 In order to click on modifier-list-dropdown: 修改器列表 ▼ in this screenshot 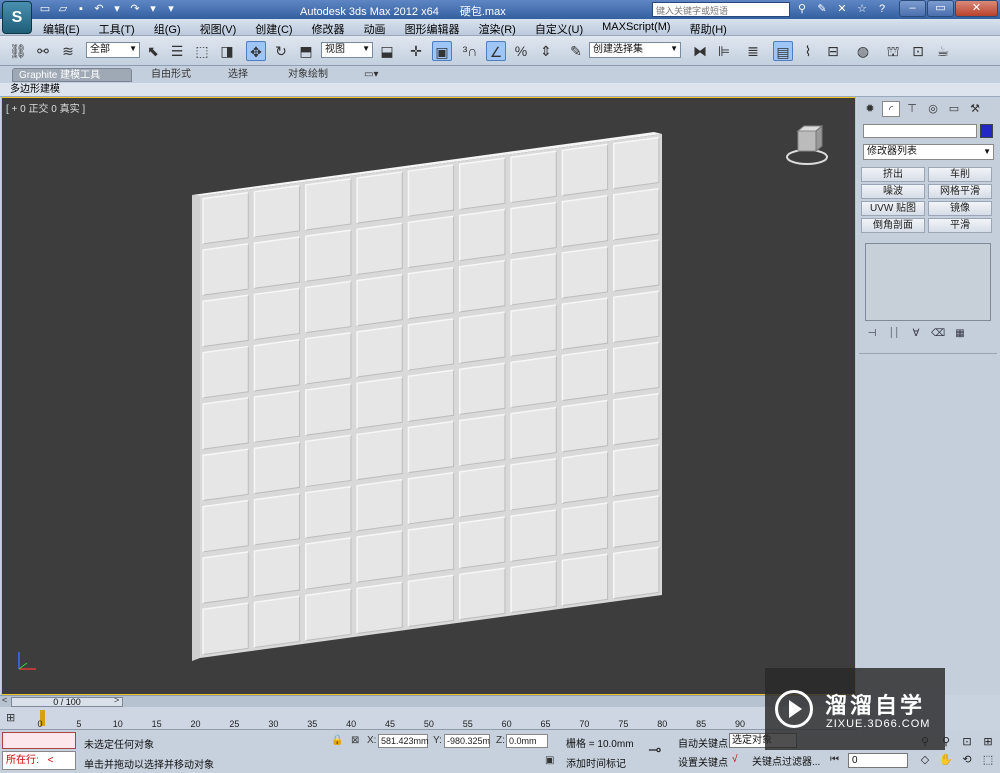, I will do `click(928, 152)`.